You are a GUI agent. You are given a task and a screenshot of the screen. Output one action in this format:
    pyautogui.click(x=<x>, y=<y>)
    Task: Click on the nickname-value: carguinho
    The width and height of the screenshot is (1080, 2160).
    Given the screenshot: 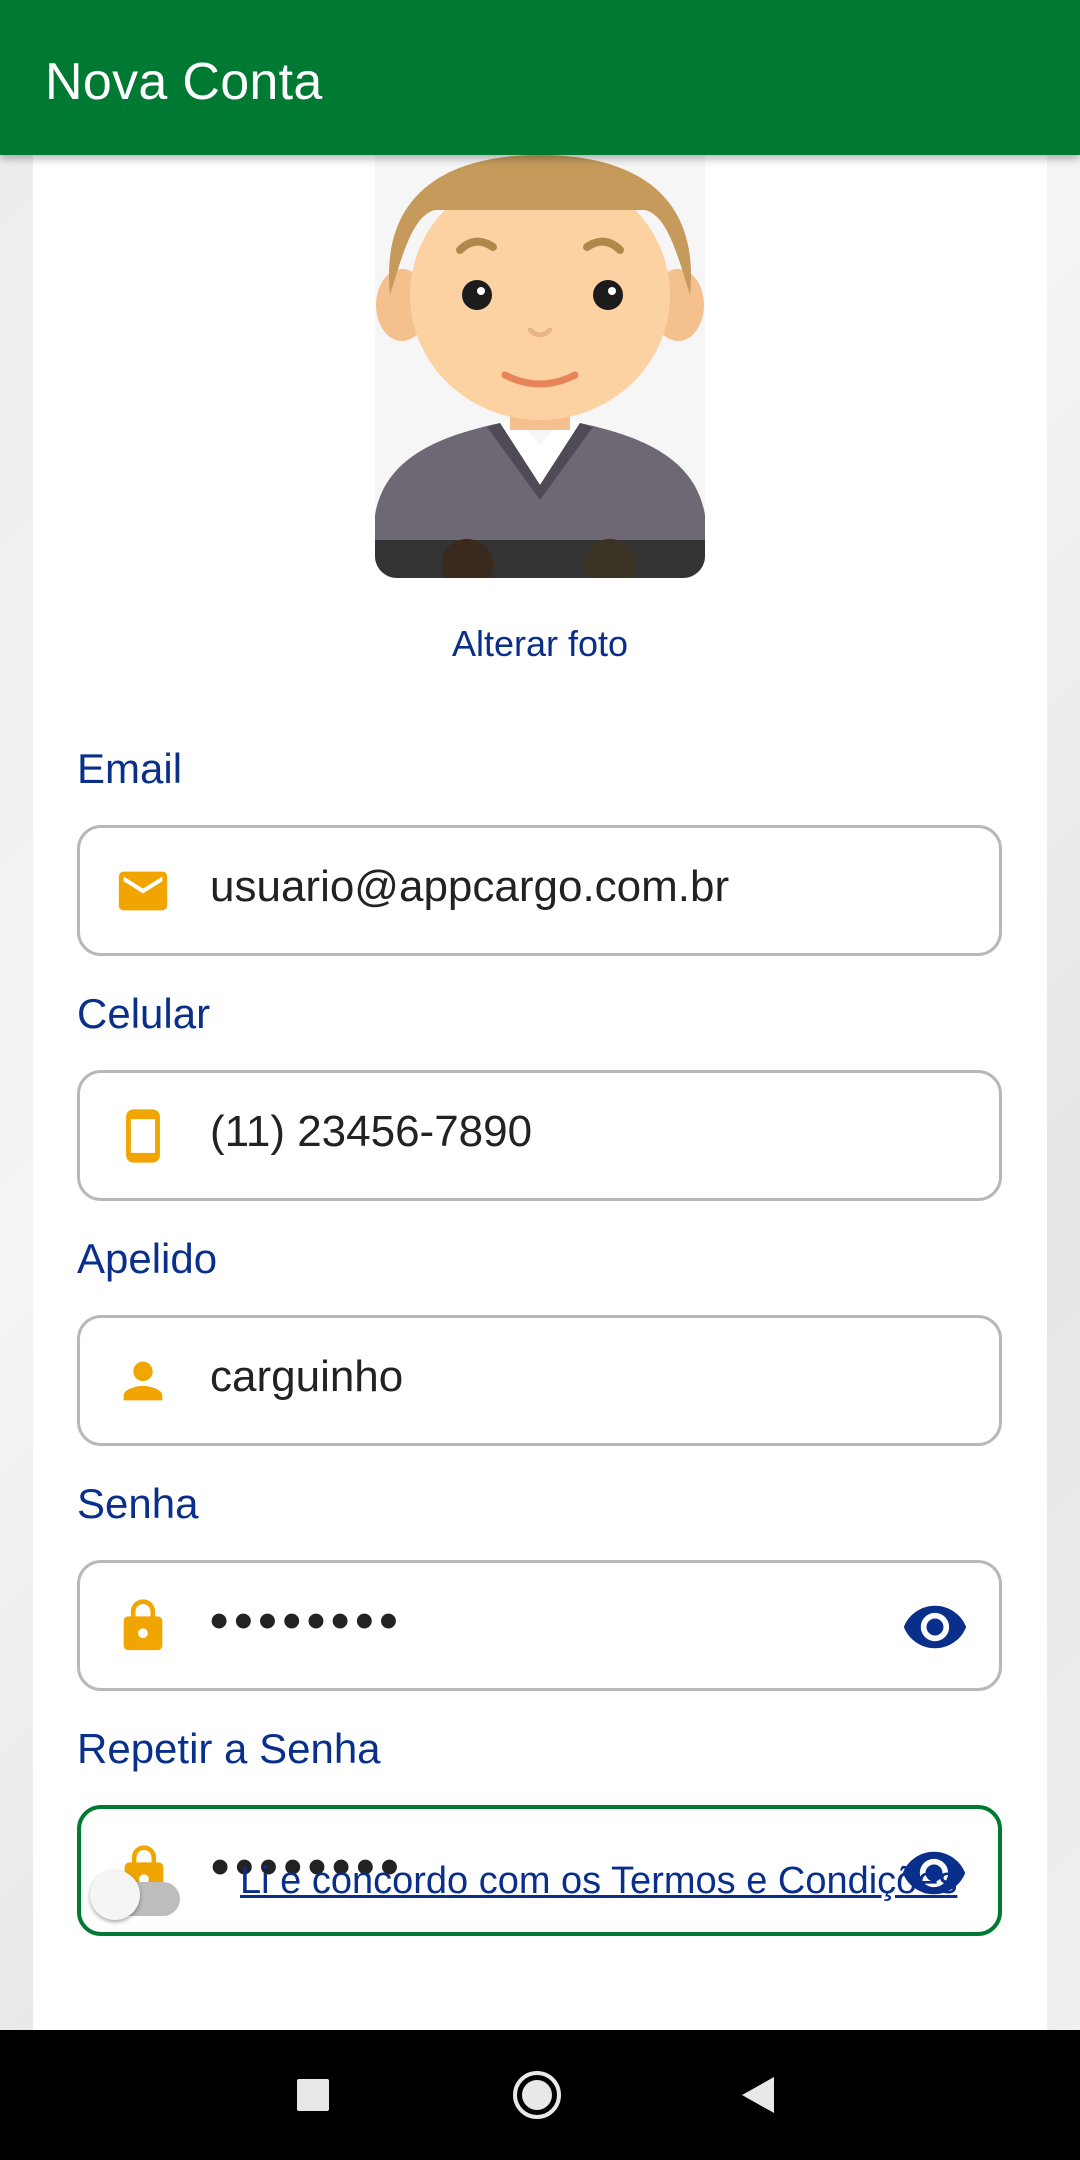 What is the action you would take?
    pyautogui.click(x=307, y=1376)
    